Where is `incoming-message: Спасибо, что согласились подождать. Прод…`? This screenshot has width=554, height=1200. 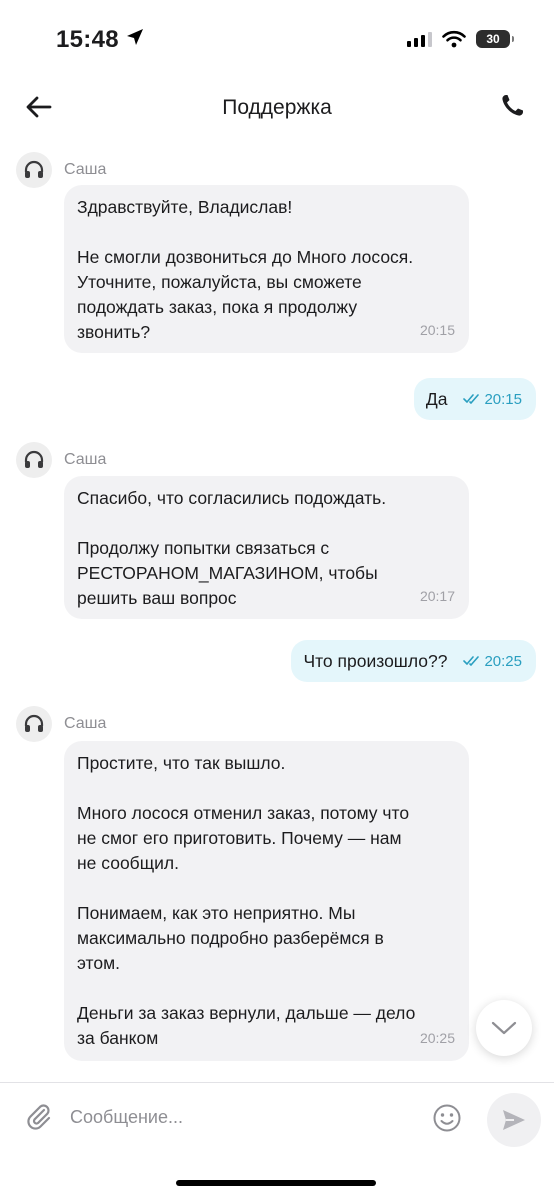 incoming-message: Спасибо, что согласились подождать. Прод… is located at coordinates (266, 547).